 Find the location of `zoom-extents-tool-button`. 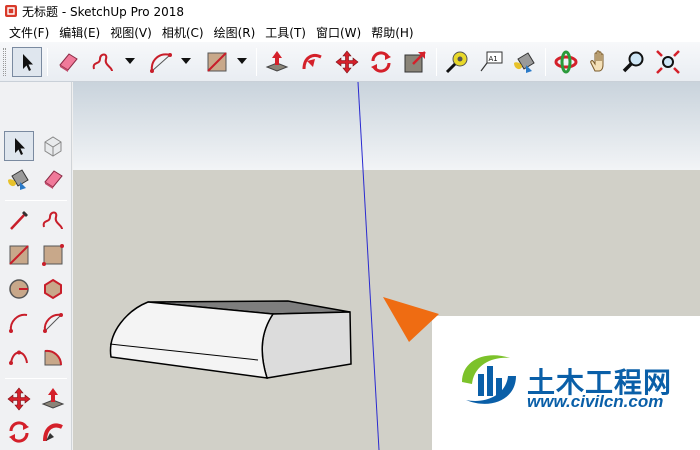

zoom-extents-tool-button is located at coordinates (668, 62).